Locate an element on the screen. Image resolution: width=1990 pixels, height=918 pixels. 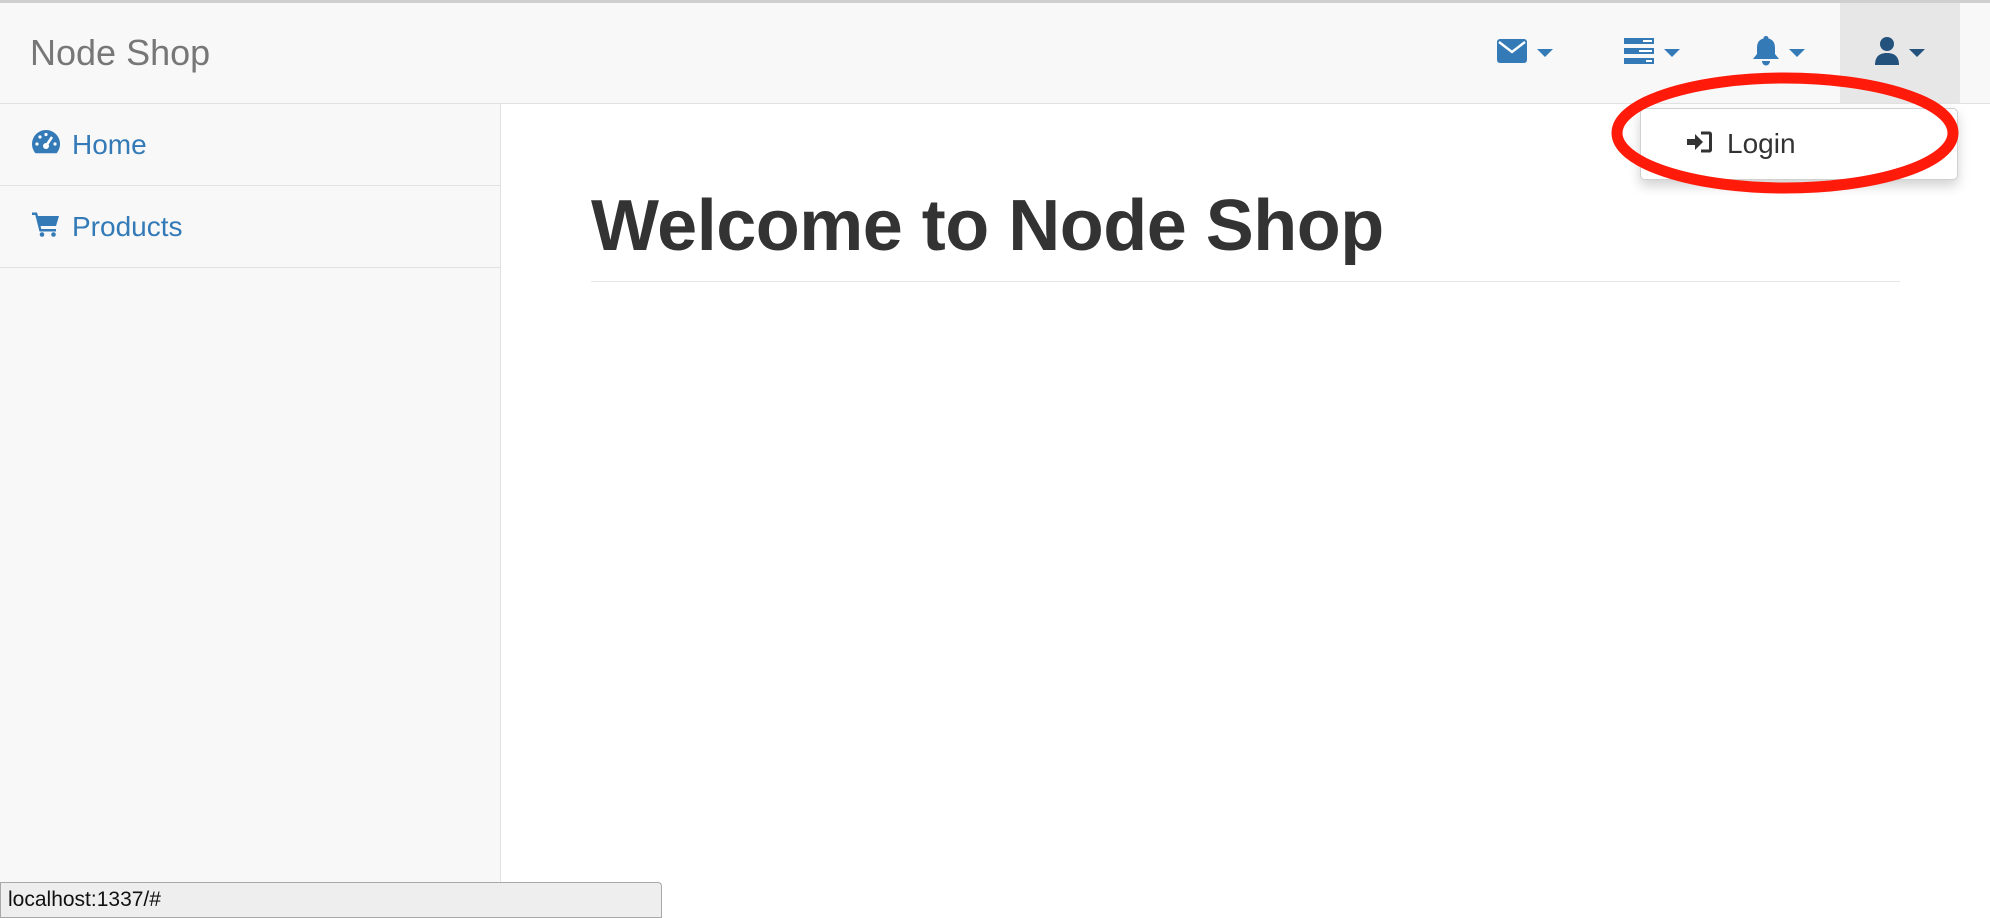
dashboard-icon is located at coordinates (46, 144).